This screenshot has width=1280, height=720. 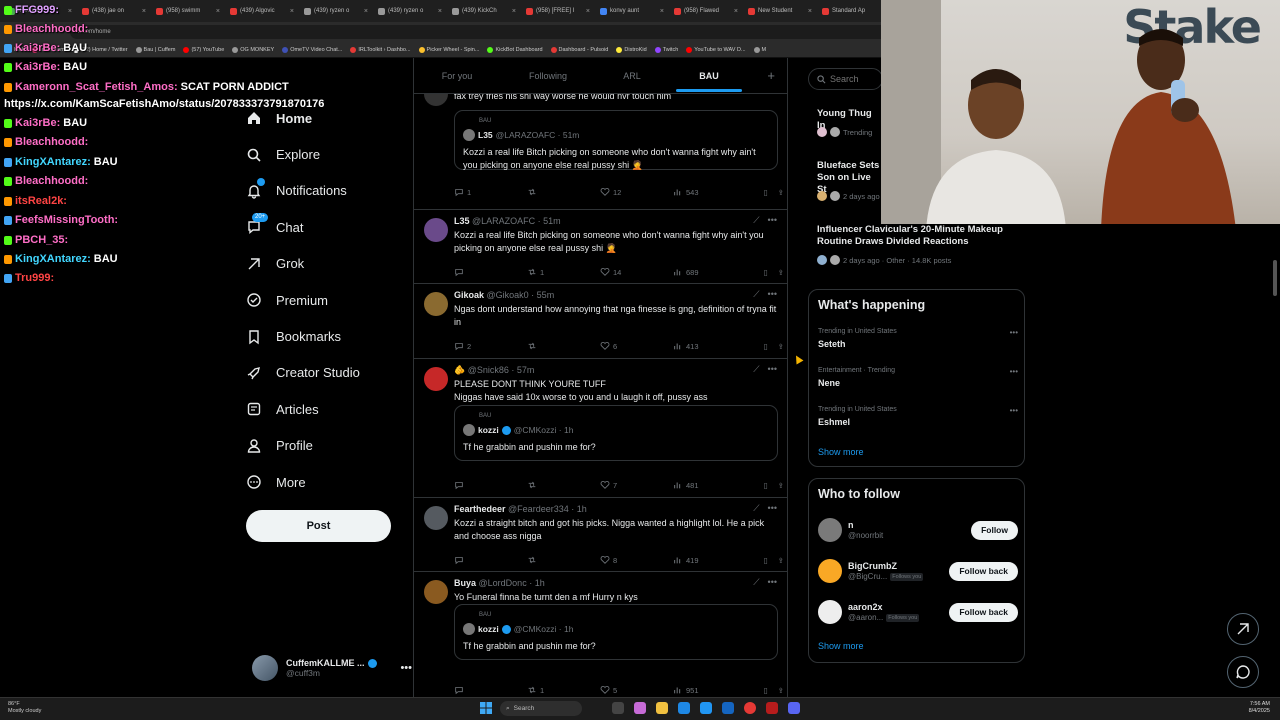 What do you see at coordinates (484, 11) in the screenshot?
I see `browser-tab: (439) KickCh ×` at bounding box center [484, 11].